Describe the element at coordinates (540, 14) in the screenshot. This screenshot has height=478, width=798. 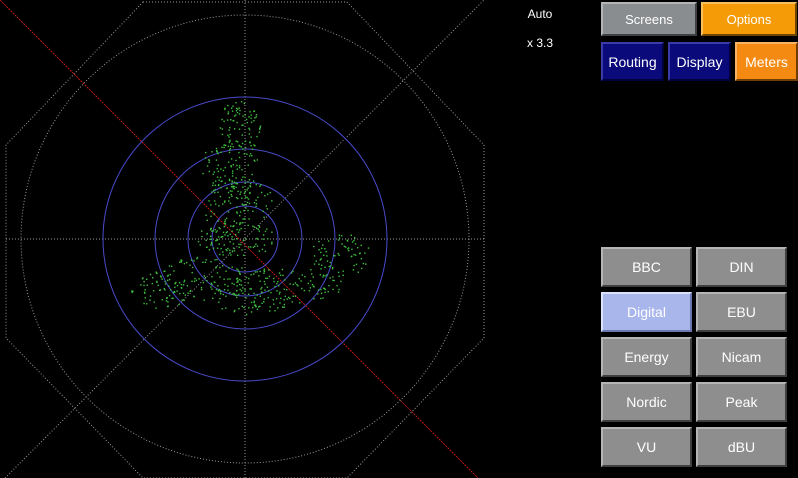
I see `scale-mode-readout: Auto` at that location.